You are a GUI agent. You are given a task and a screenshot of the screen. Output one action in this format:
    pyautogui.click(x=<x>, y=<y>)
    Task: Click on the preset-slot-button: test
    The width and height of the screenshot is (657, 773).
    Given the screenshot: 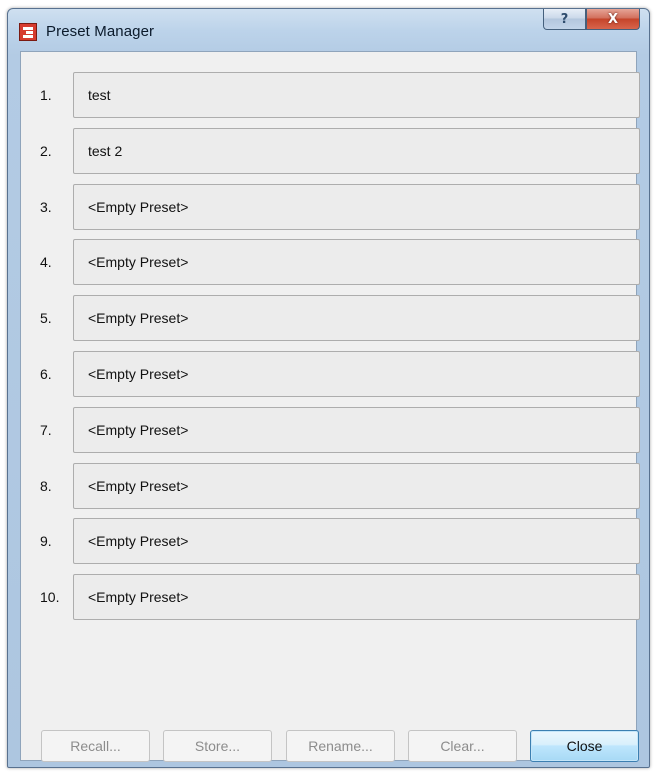 What is the action you would take?
    pyautogui.click(x=356, y=95)
    